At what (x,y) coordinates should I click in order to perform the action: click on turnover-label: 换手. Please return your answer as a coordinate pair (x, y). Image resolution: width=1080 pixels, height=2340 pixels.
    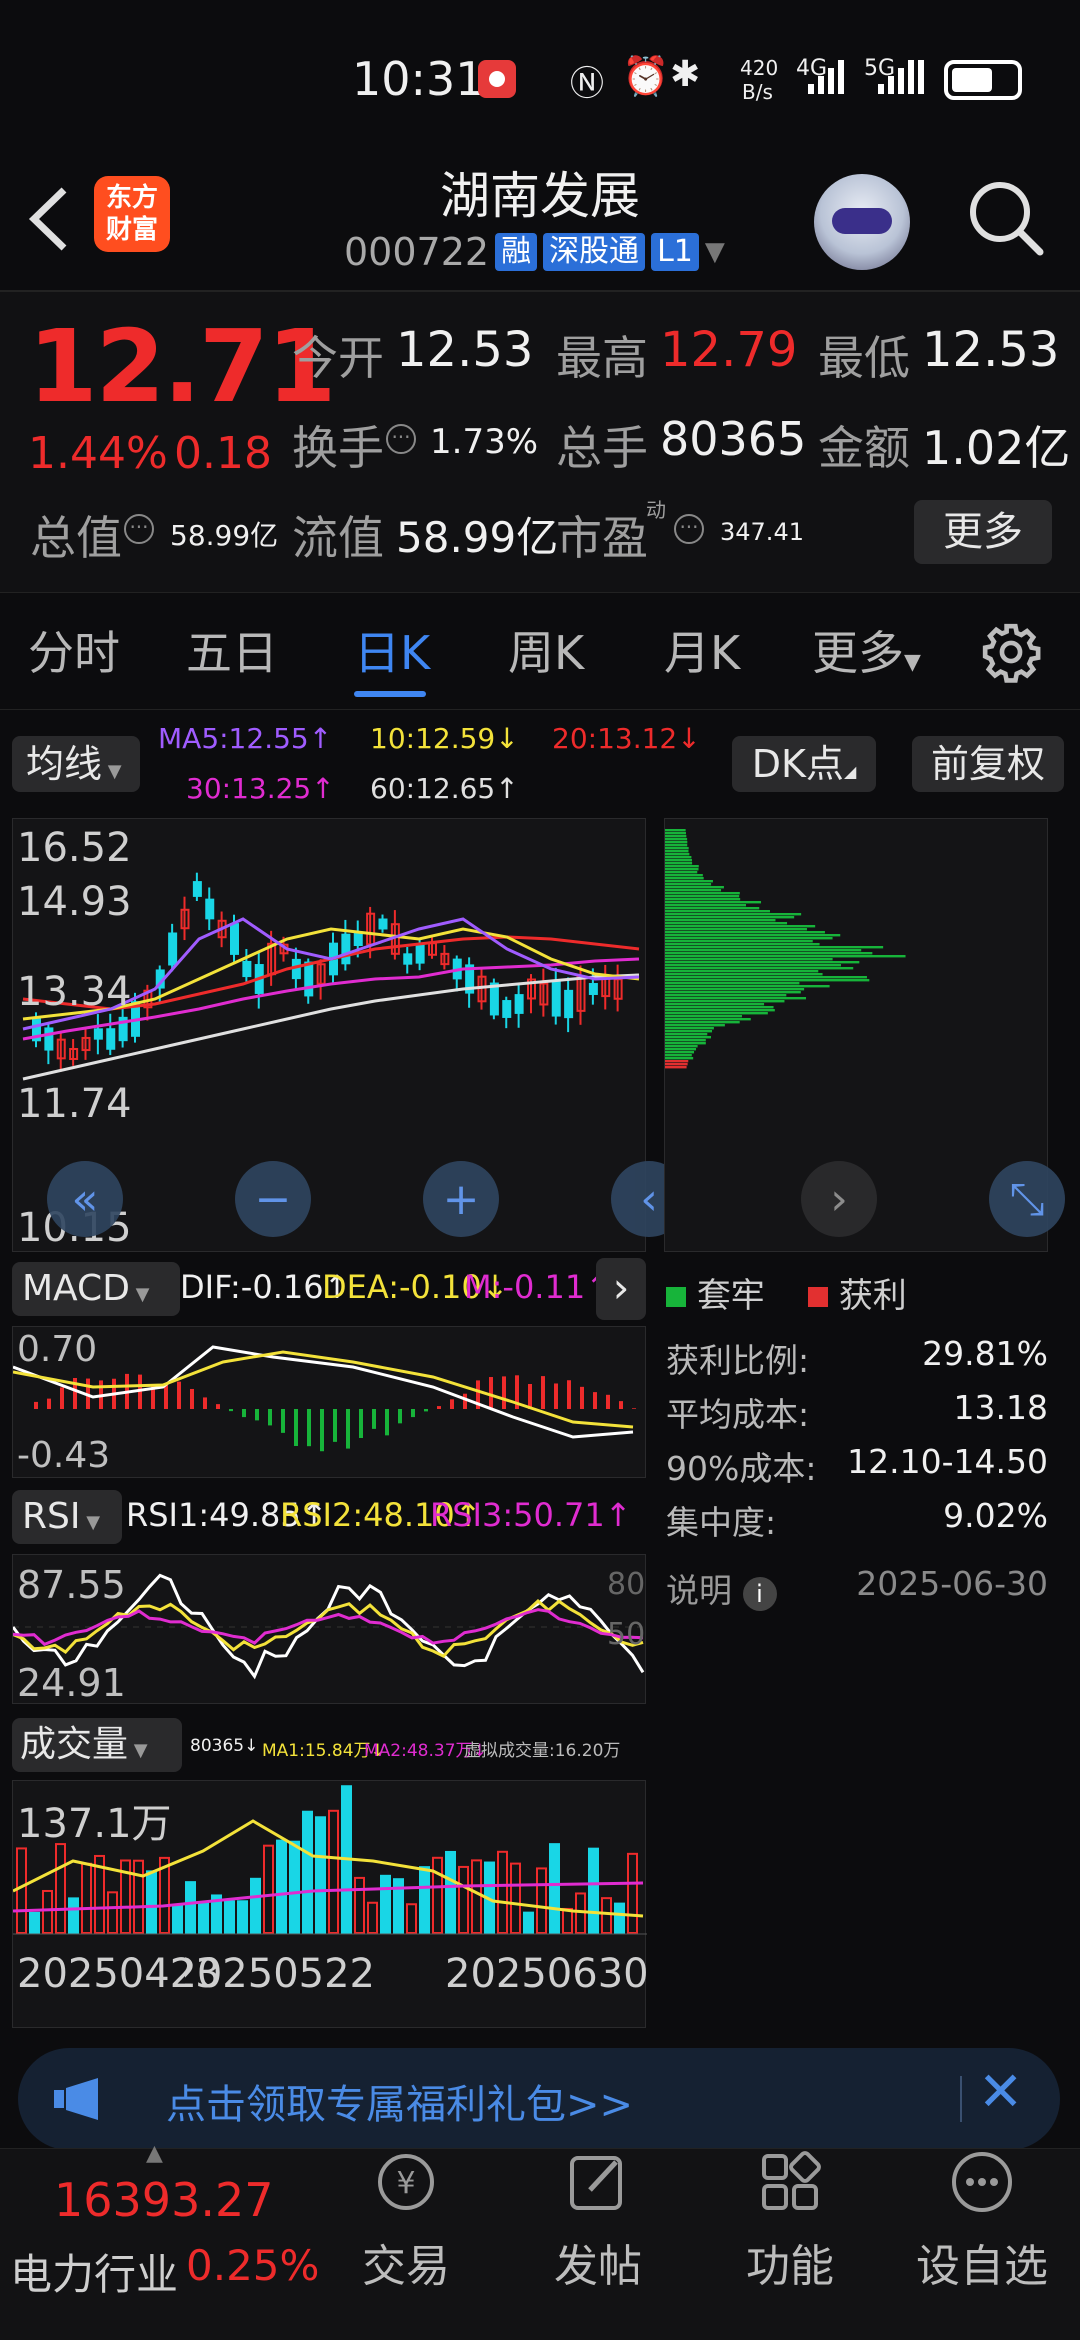
    Looking at the image, I should click on (338, 448).